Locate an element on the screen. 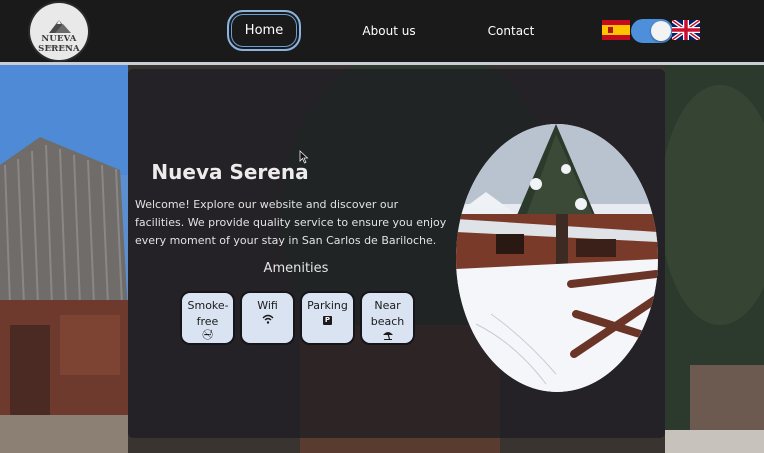 Image resolution: width=764 pixels, height=453 pixels. beach-umbrella-icon is located at coordinates (387, 336).